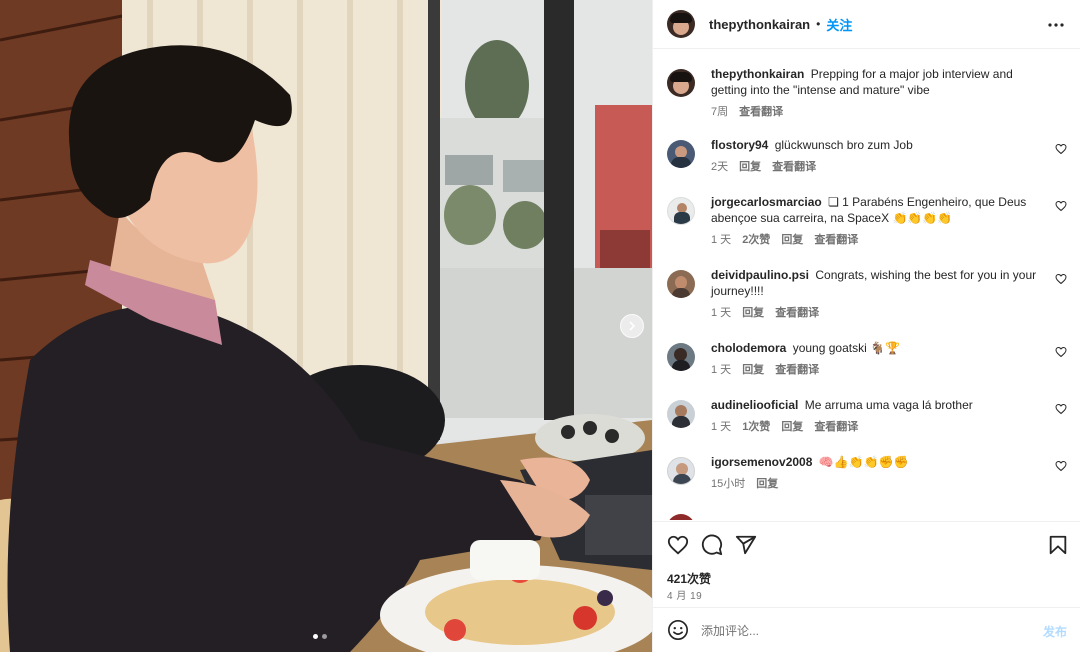  I want to click on caption-translate-button: 查看翻译, so click(761, 111).